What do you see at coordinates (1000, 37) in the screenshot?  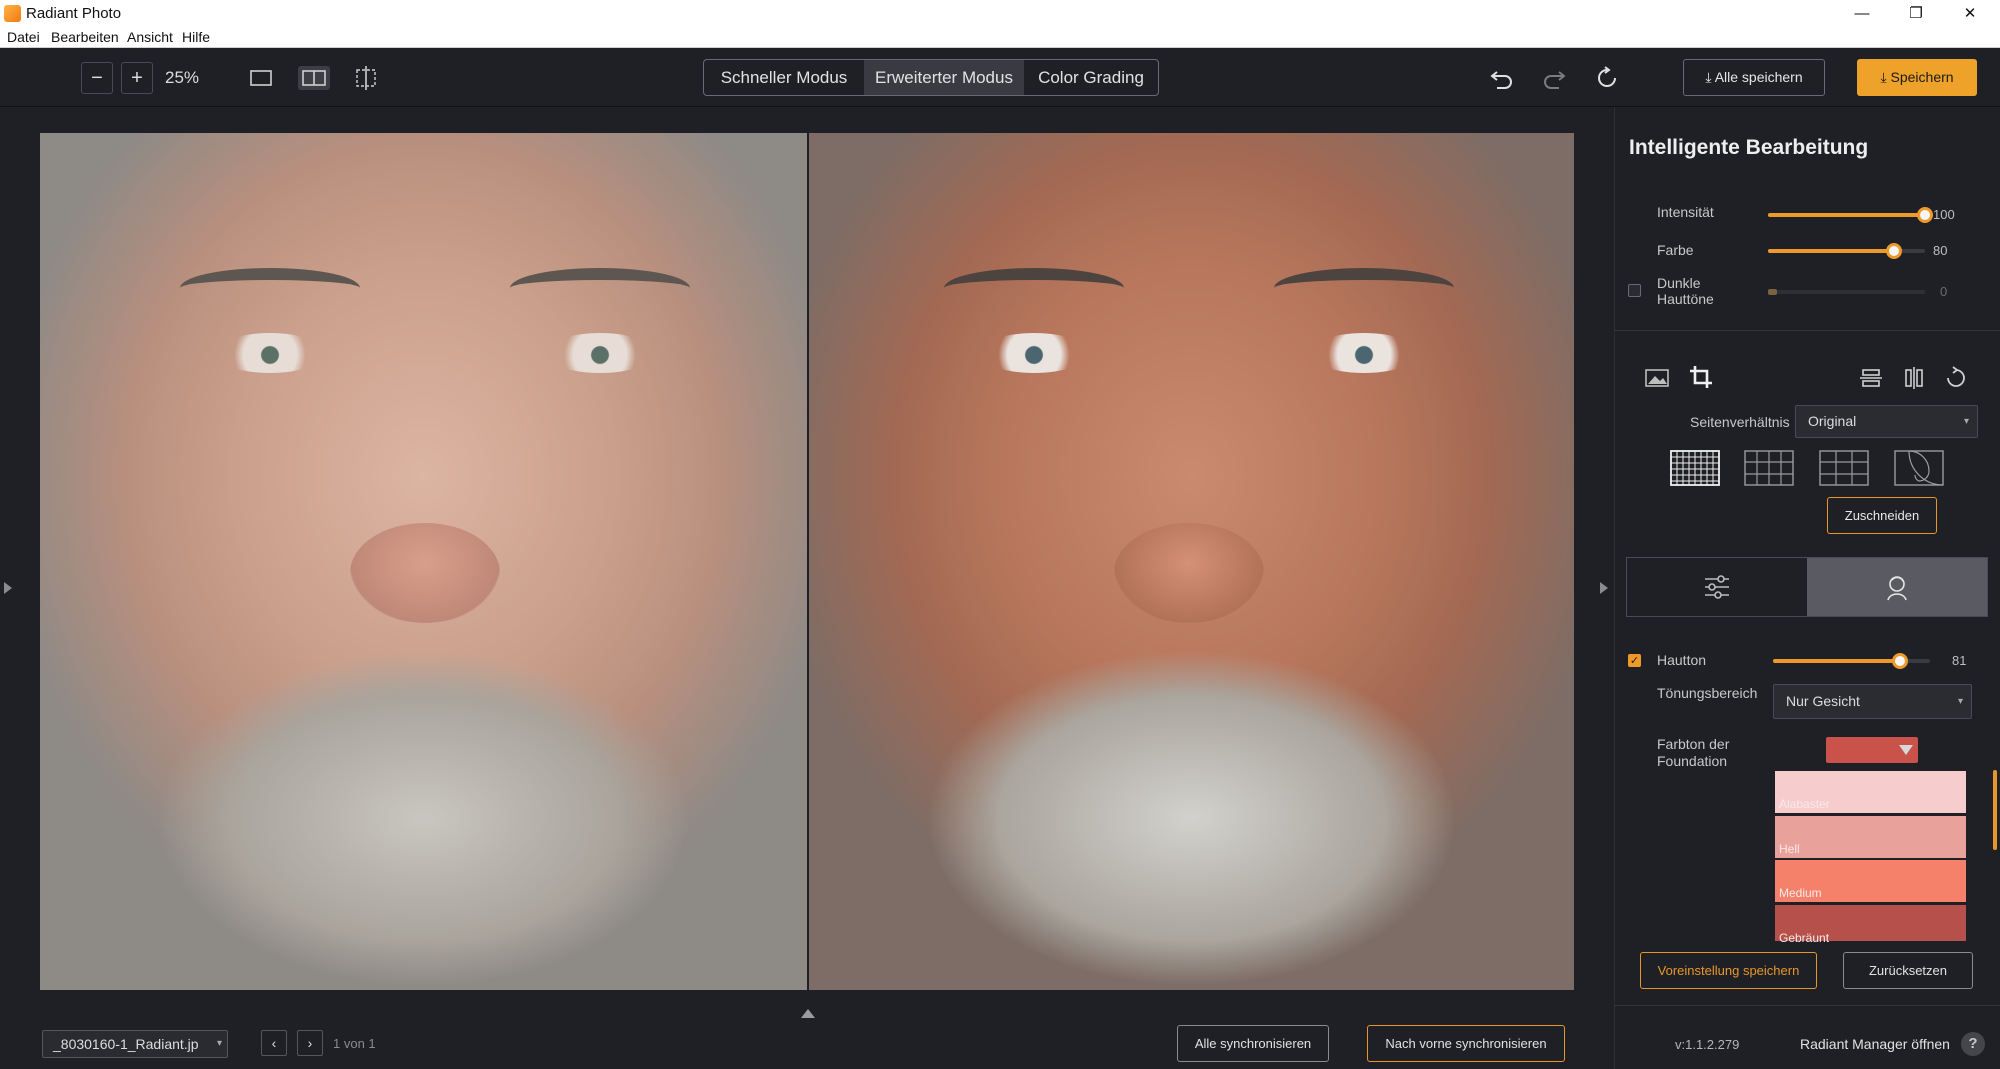 I see `menu-bar: Datei Bearbeiten Ansicht Hilfe` at bounding box center [1000, 37].